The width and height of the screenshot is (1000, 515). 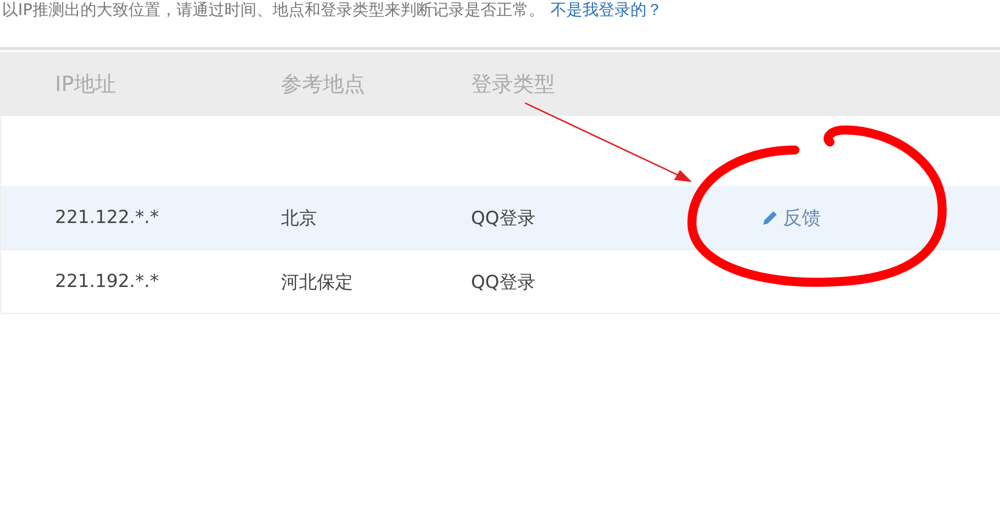 I want to click on feedback-link: 反馈, so click(x=791, y=217).